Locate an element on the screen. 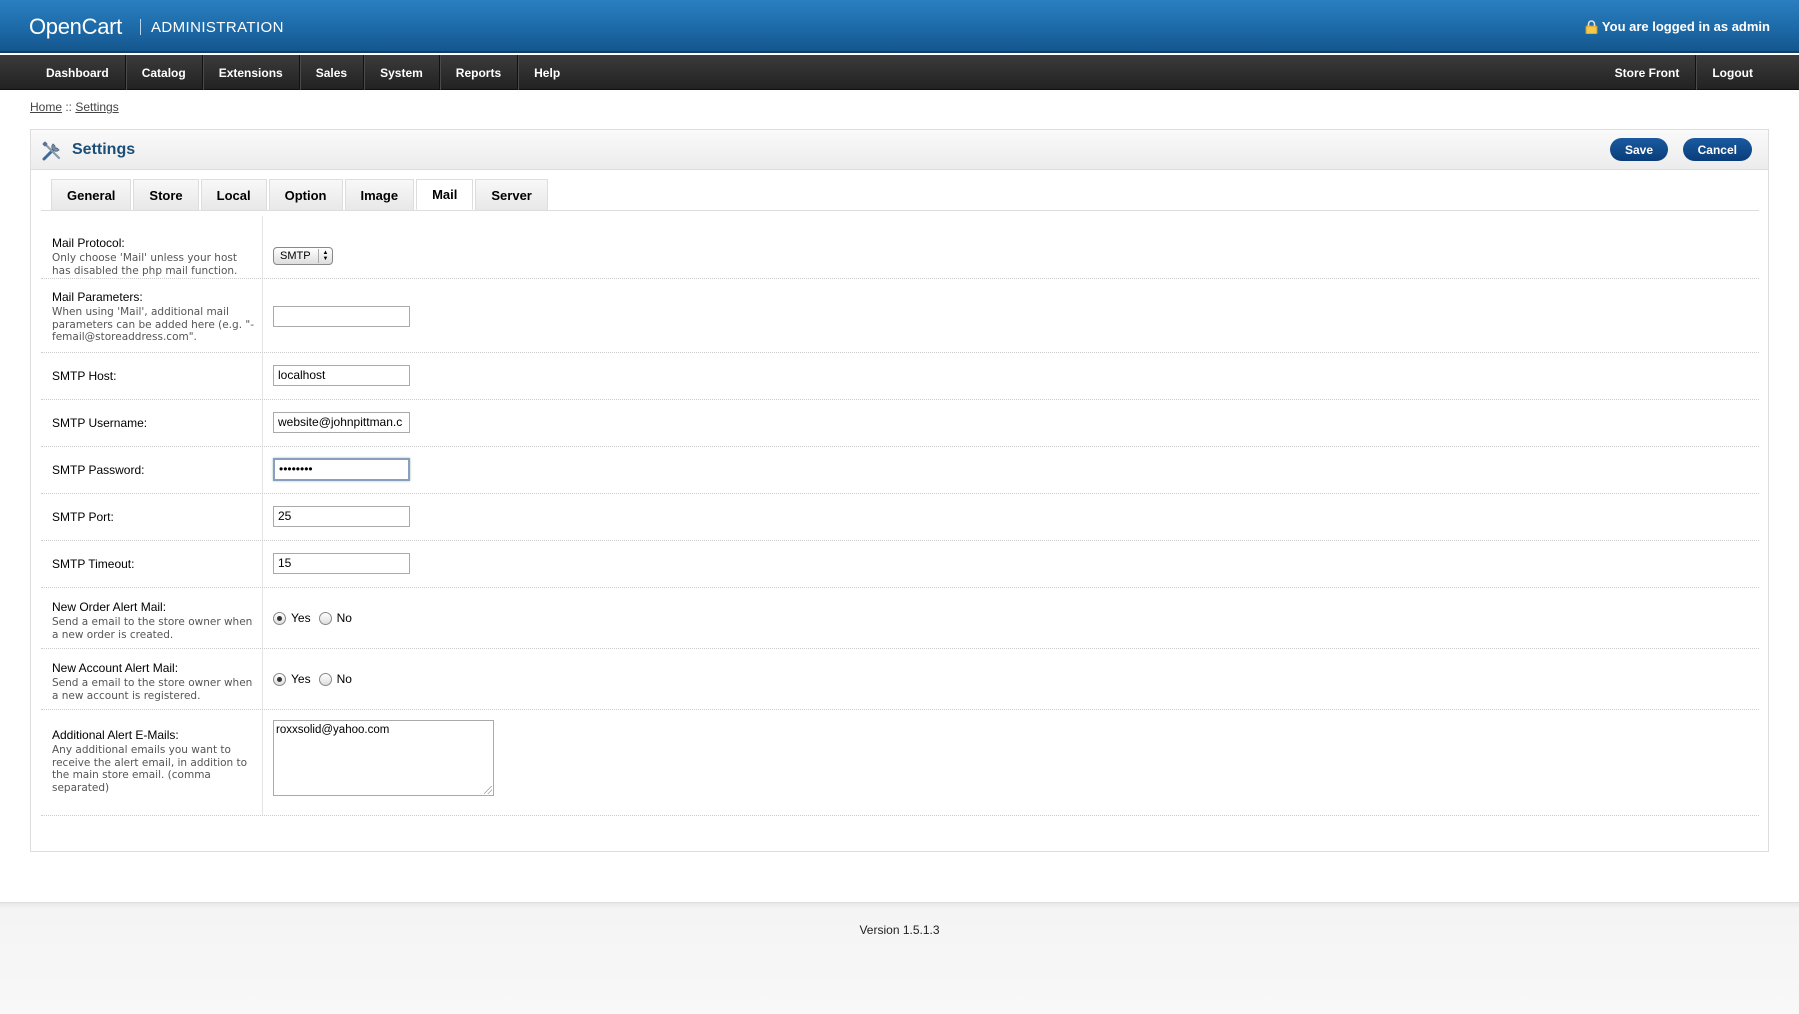 The width and height of the screenshot is (1799, 1014). new-account-alert-no-label: No is located at coordinates (344, 679).